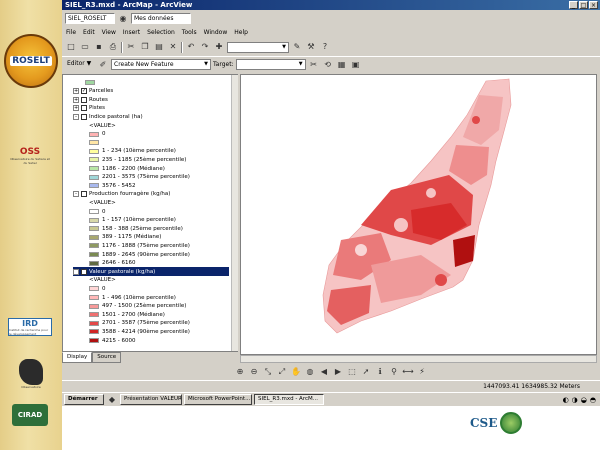 This screenshot has height=450, width=600. What do you see at coordinates (161, 18) in the screenshot?
I see `legend-field: Mes données` at bounding box center [161, 18].